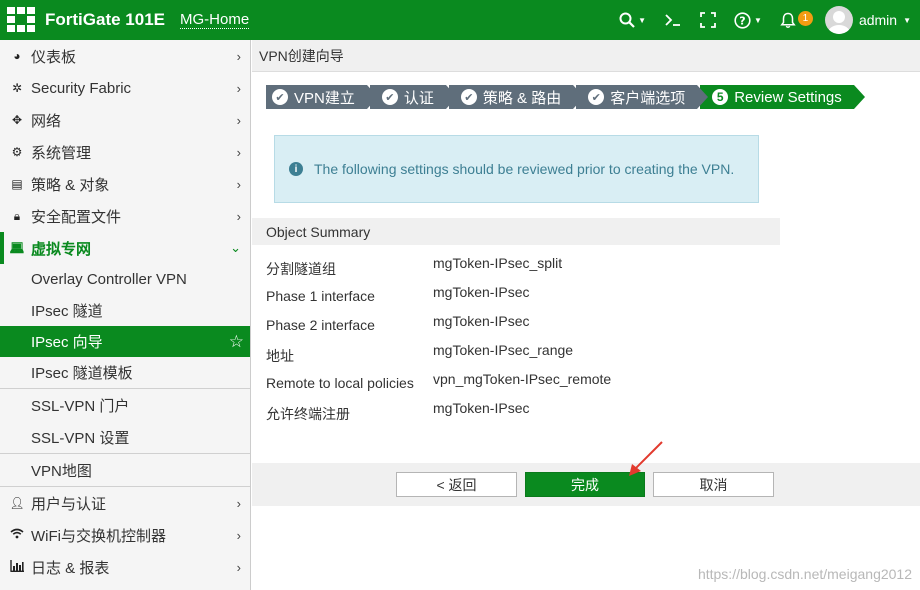 The height and width of the screenshot is (590, 920). I want to click on sidebar-item-label: 虚拟专网, so click(61, 249).